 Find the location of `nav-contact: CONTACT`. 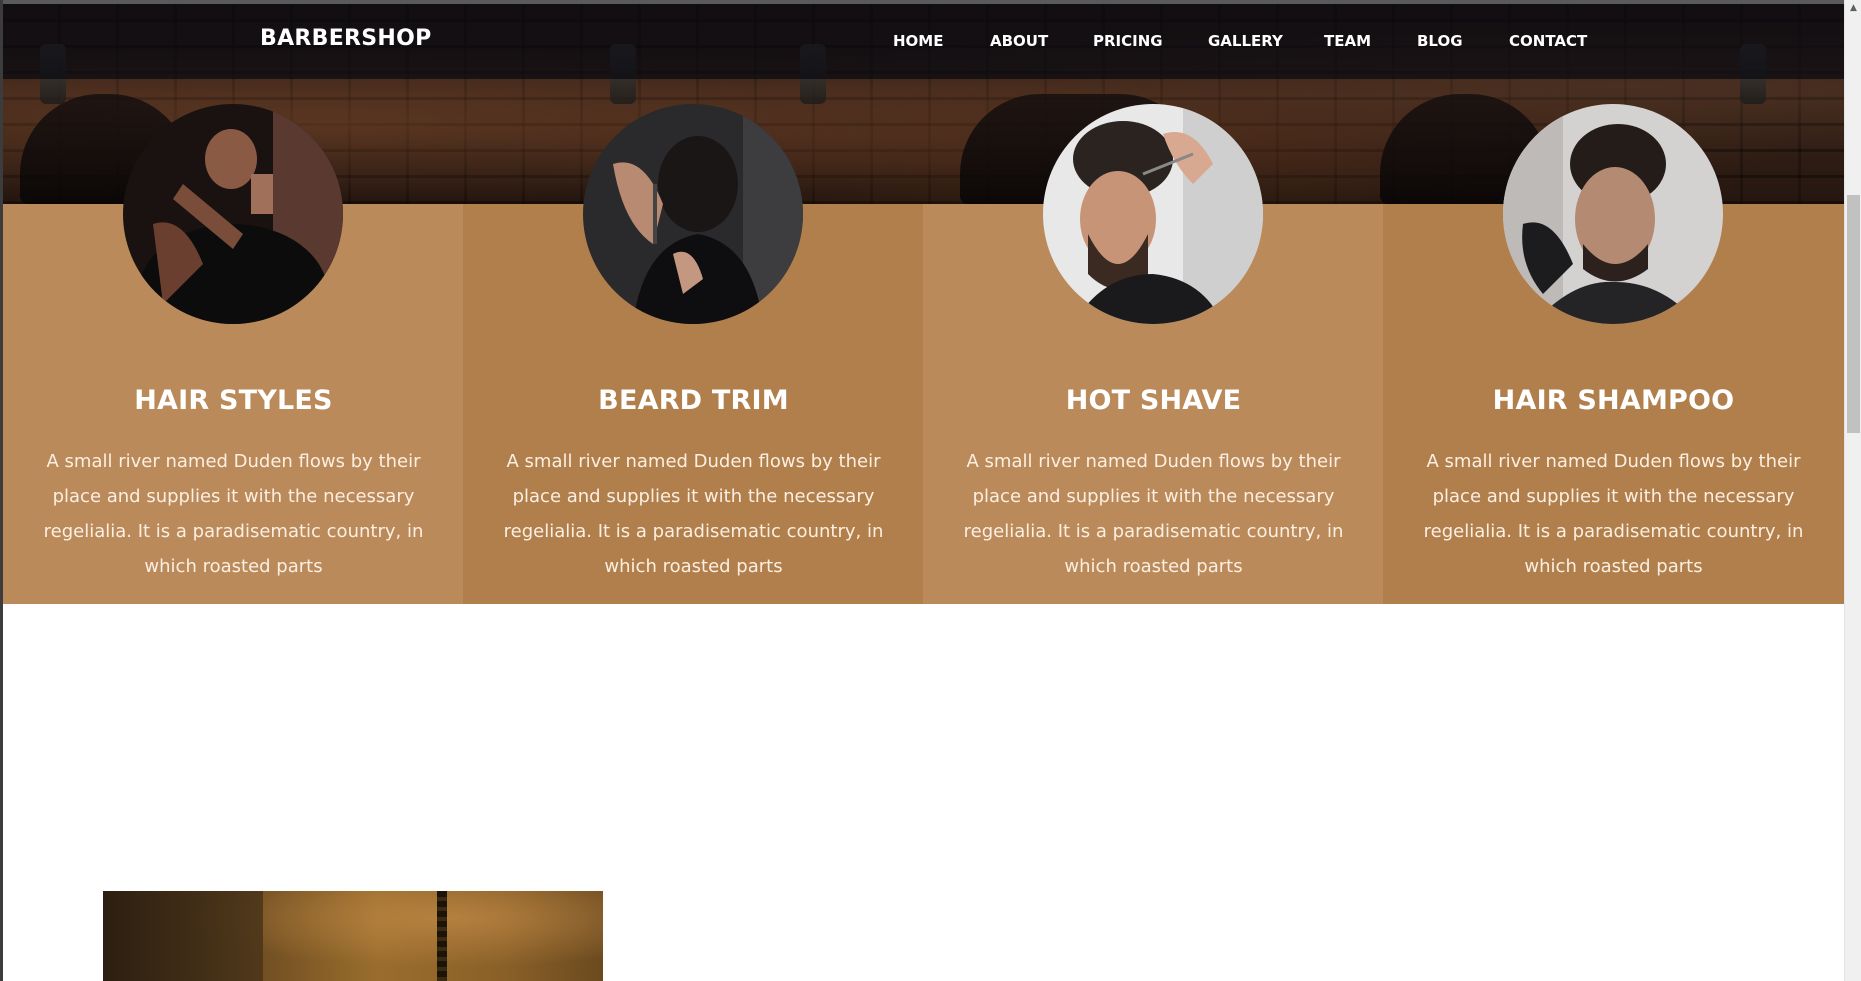

nav-contact: CONTACT is located at coordinates (1548, 41).